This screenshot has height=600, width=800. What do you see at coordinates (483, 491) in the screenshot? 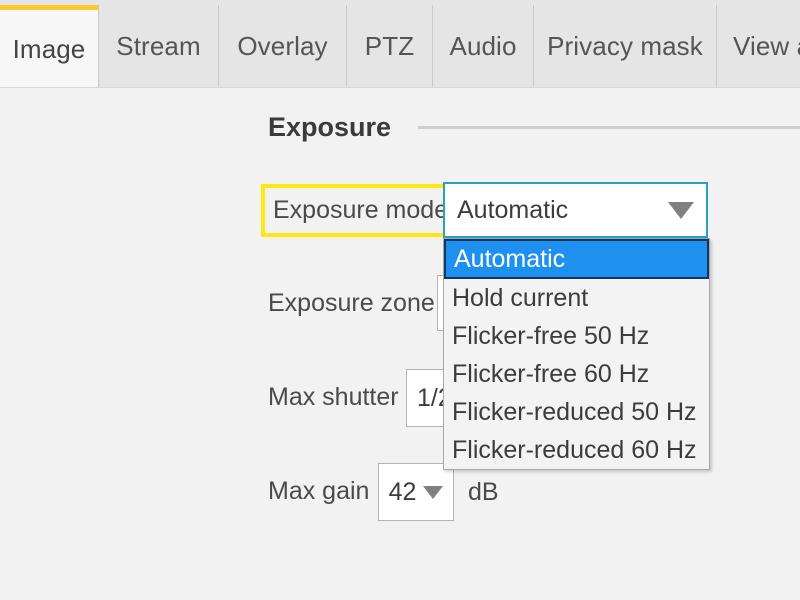
I see `unit-label-max-gain: dB` at bounding box center [483, 491].